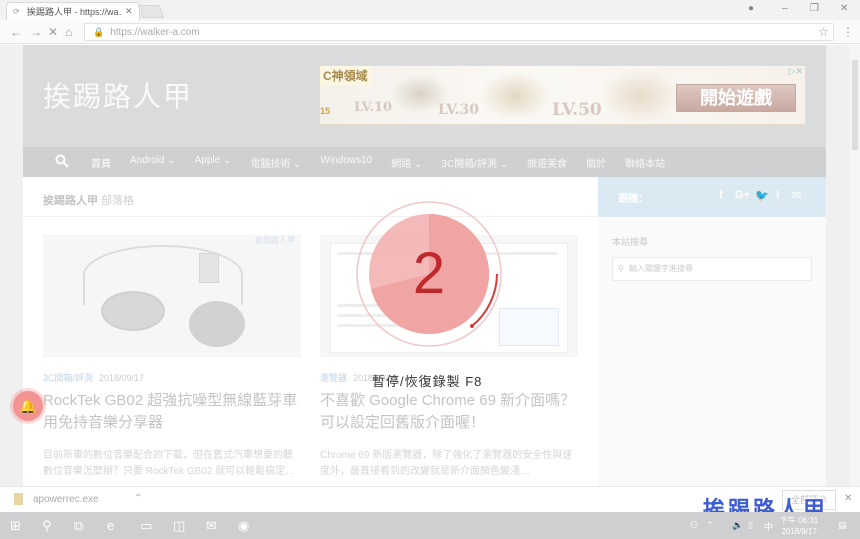  I want to click on post-meta: 3C開箱/評測 2018/09/17, so click(172, 377).